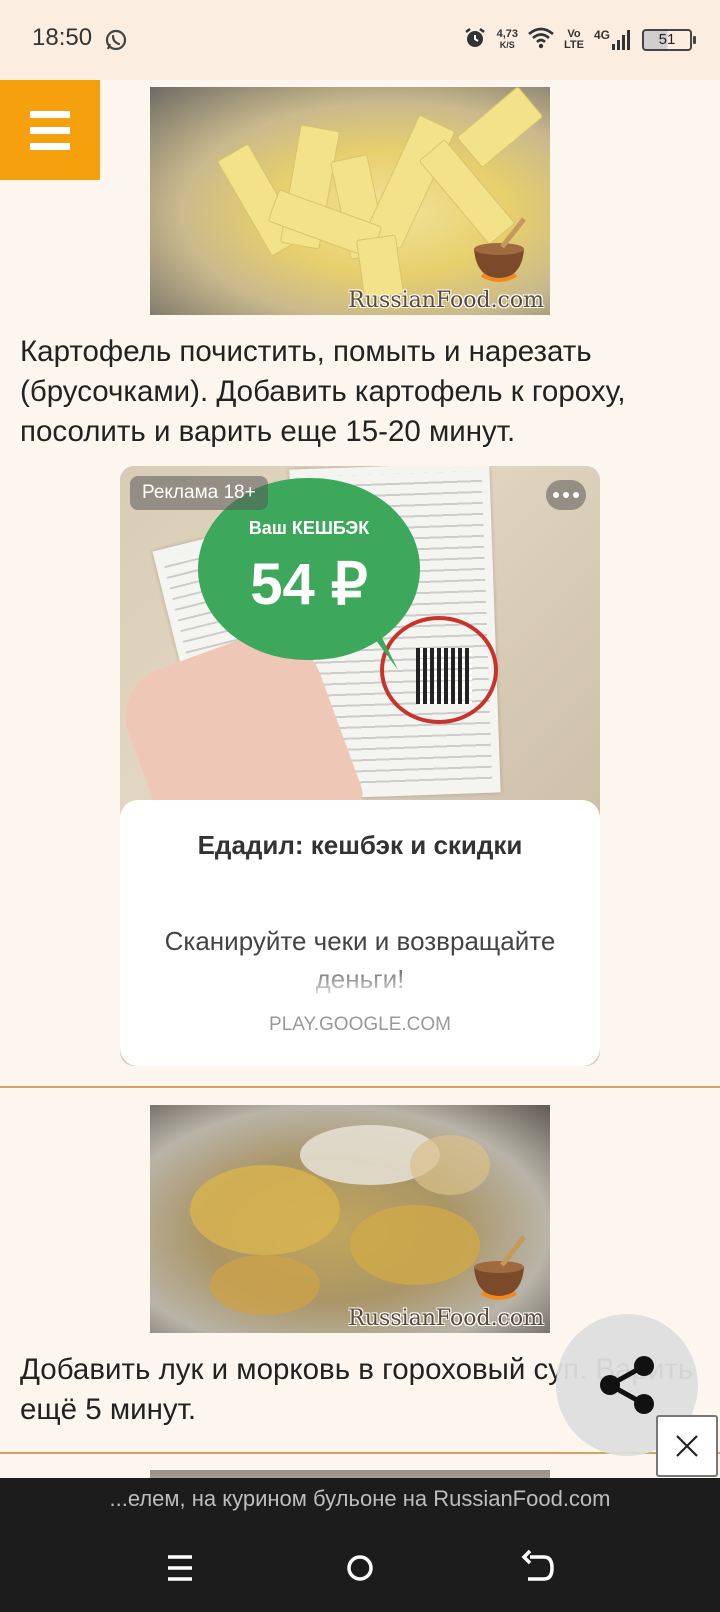 This screenshot has width=720, height=1612. What do you see at coordinates (62, 37) in the screenshot?
I see `status-time: 18:50` at bounding box center [62, 37].